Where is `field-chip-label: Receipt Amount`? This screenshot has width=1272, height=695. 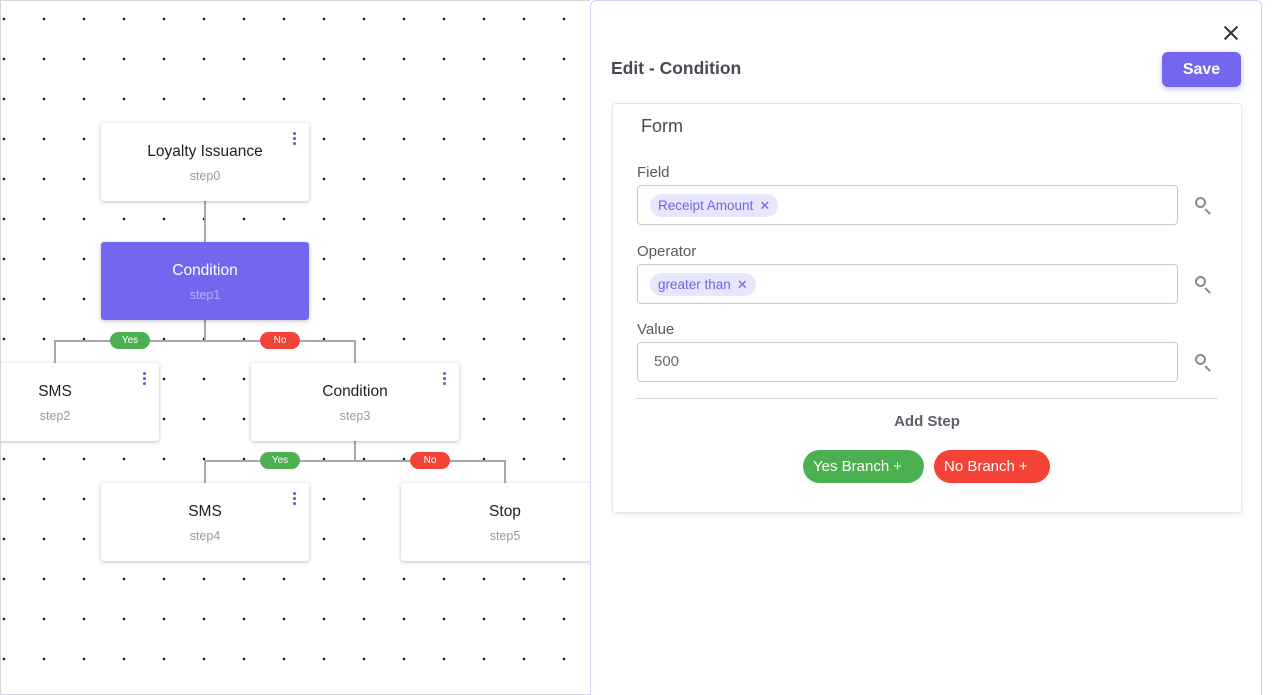 field-chip-label: Receipt Amount is located at coordinates (706, 205).